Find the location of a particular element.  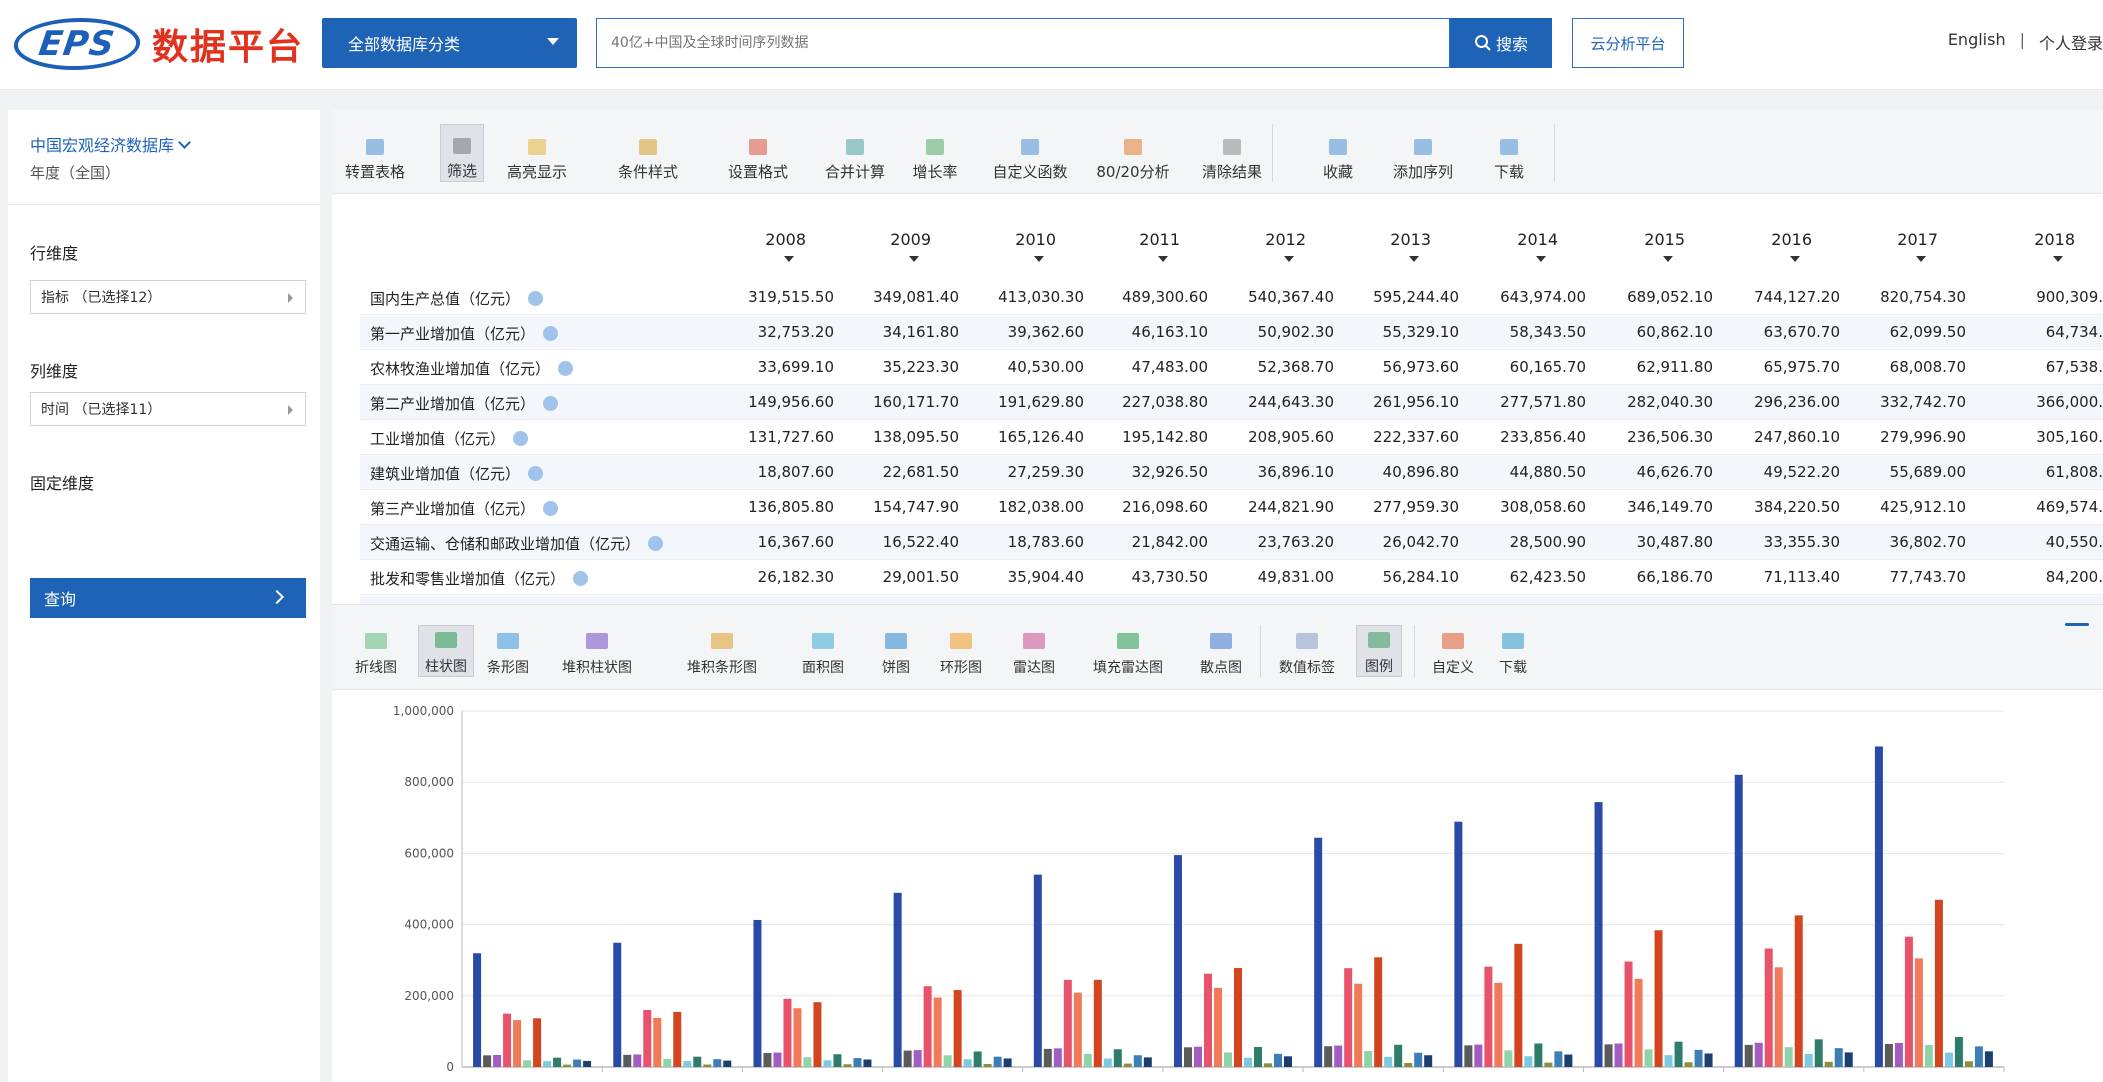

toolbar-button-8: 自定义函数 is located at coordinates (1030, 153).